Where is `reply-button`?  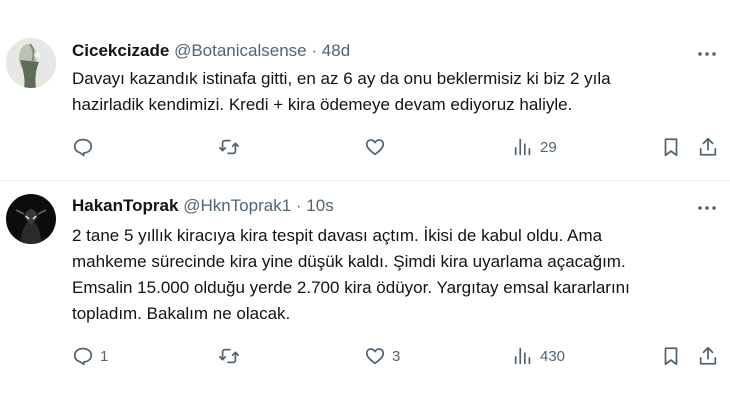
reply-button is located at coordinates (86, 147).